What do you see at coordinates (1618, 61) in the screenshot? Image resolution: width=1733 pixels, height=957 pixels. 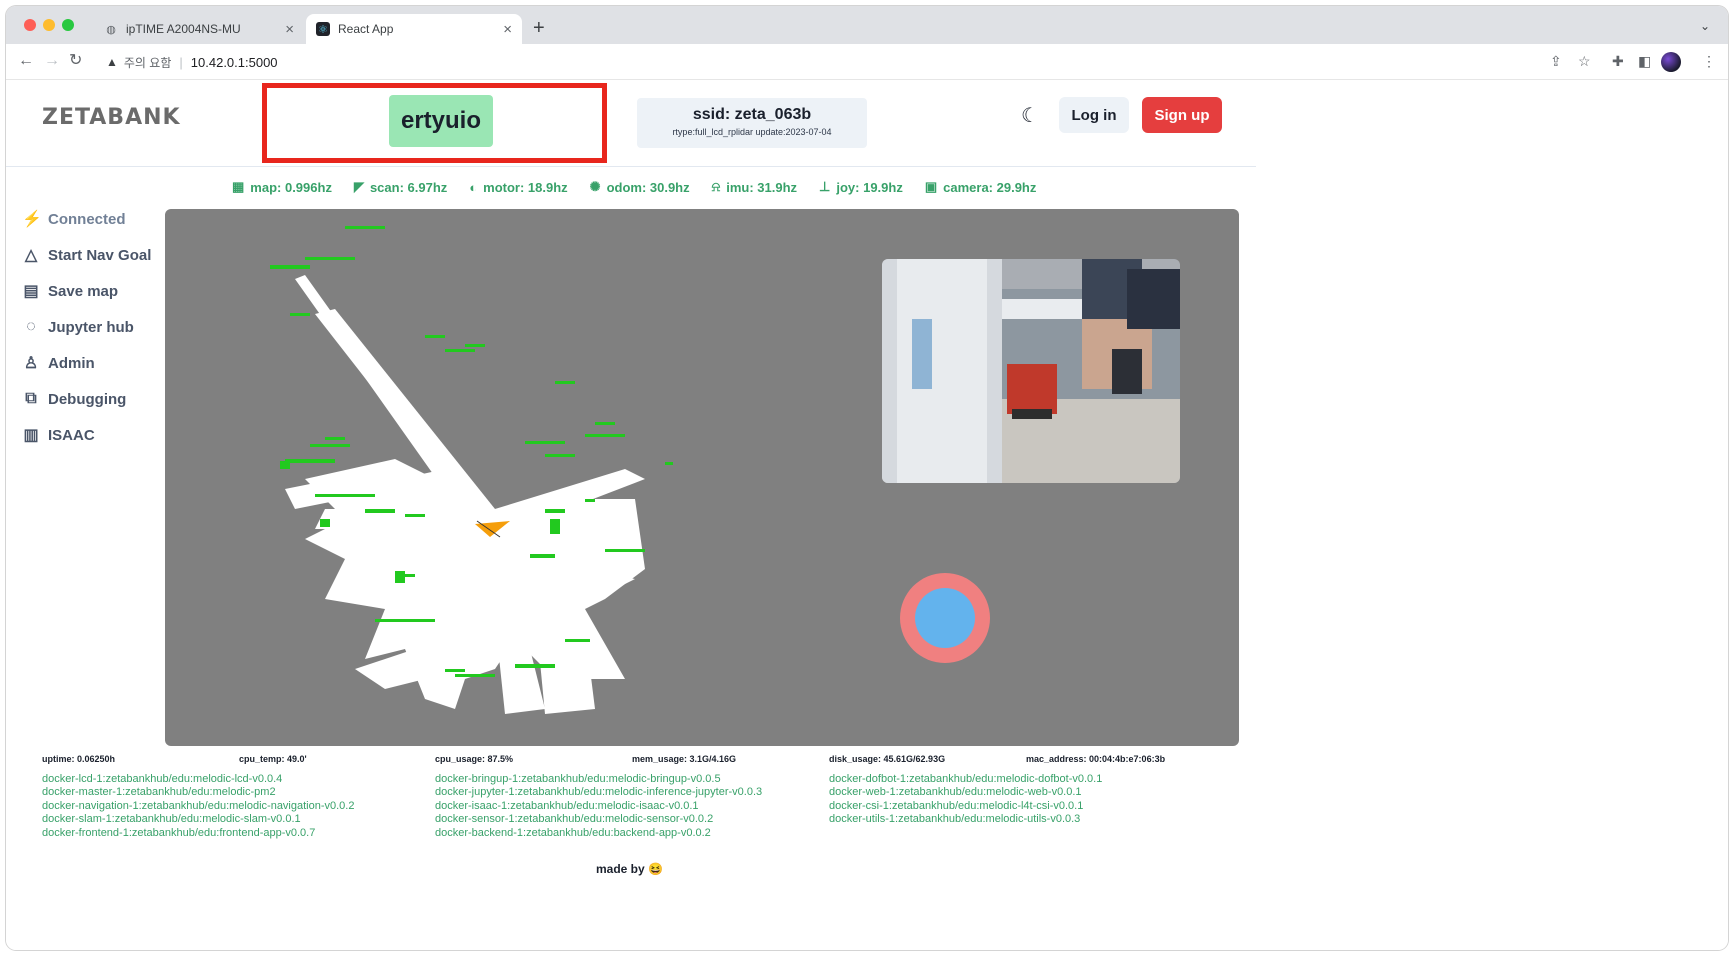 I see `extensions-icon: ✚` at bounding box center [1618, 61].